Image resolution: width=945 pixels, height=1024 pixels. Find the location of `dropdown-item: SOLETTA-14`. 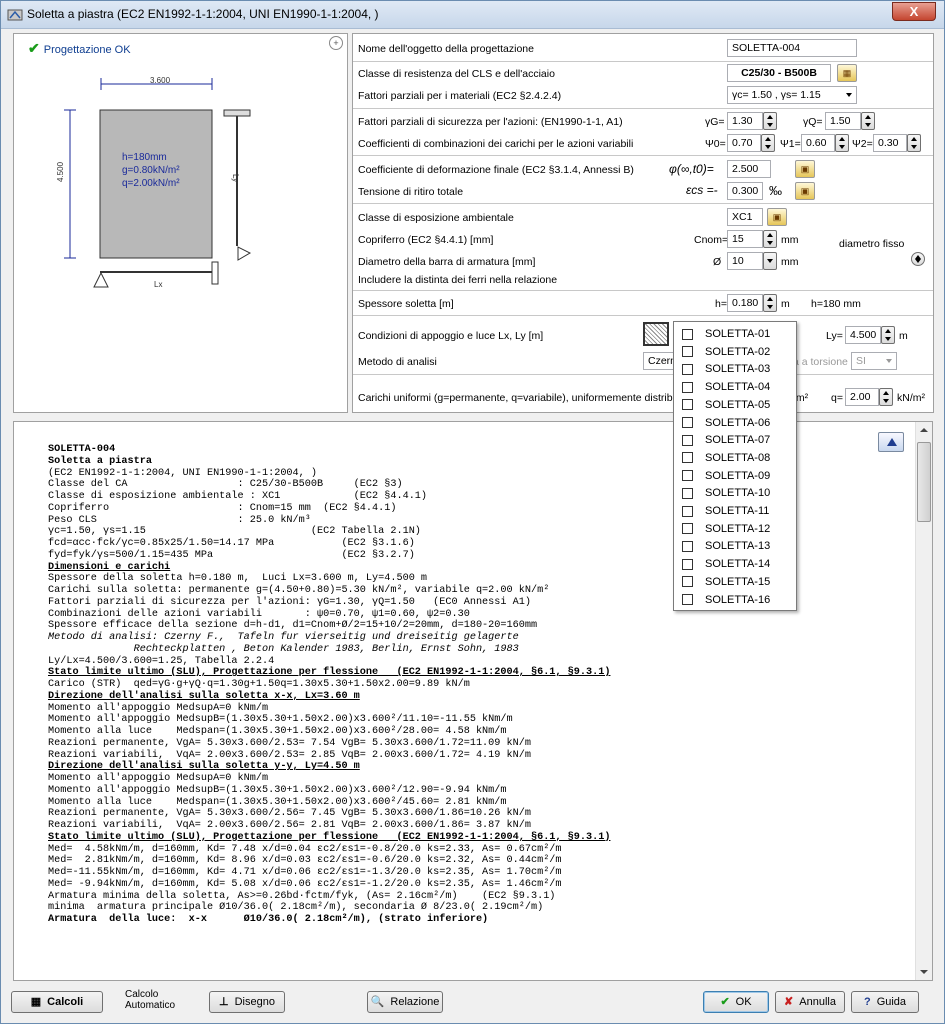

dropdown-item: SOLETTA-14 is located at coordinates (726, 564).